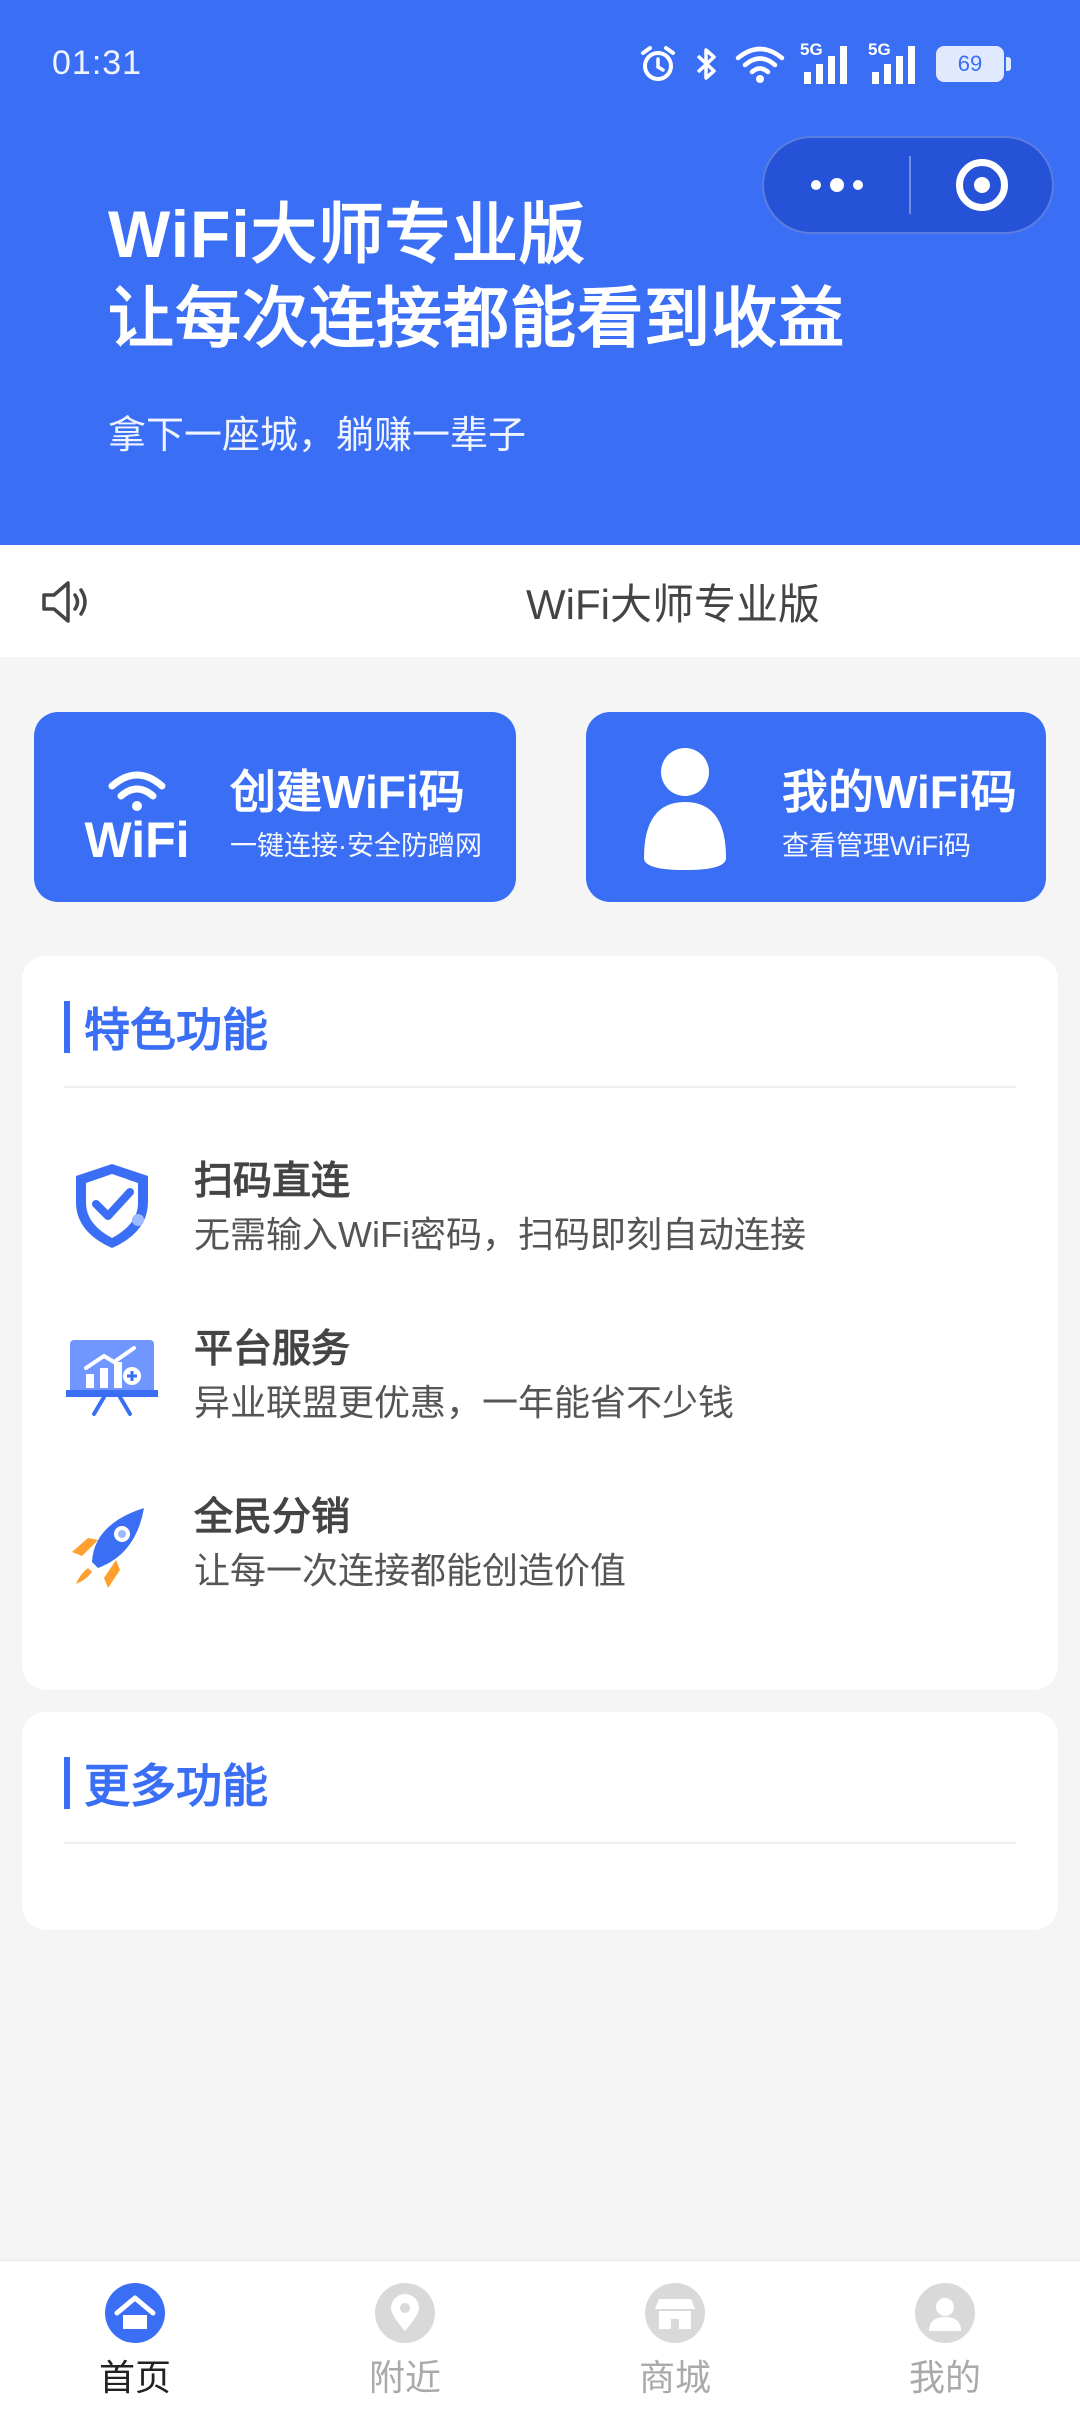  Describe the element at coordinates (500, 1234) in the screenshot. I see `feature-description: 无需输入WiFi密码，扫码即刻自动连接` at that location.